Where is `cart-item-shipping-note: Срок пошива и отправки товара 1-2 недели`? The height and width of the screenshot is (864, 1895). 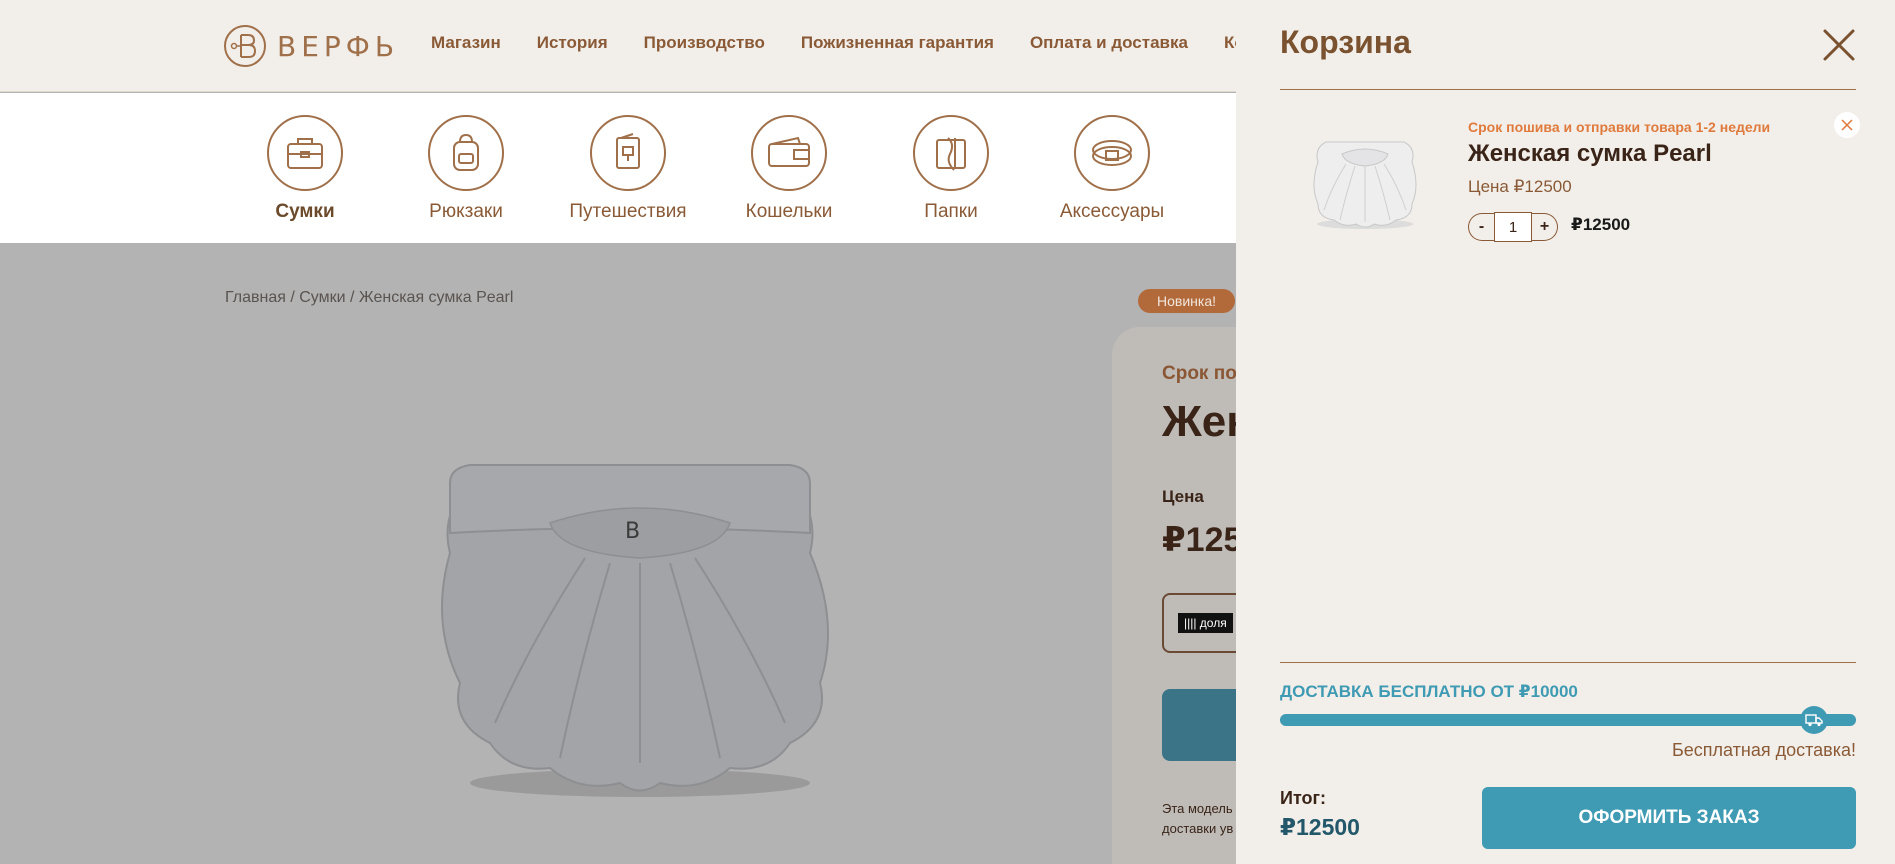
cart-item-shipping-note: Срок пошива и отправки товара 1-2 недели is located at coordinates (1619, 127).